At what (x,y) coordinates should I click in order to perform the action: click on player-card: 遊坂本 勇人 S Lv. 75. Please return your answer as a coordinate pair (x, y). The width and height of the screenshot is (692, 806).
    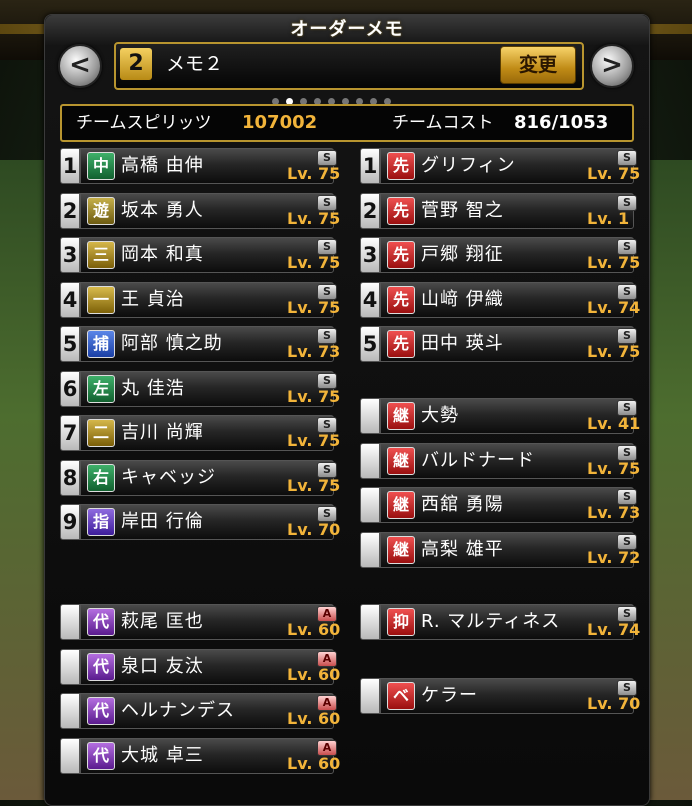
    Looking at the image, I should click on (210, 210).